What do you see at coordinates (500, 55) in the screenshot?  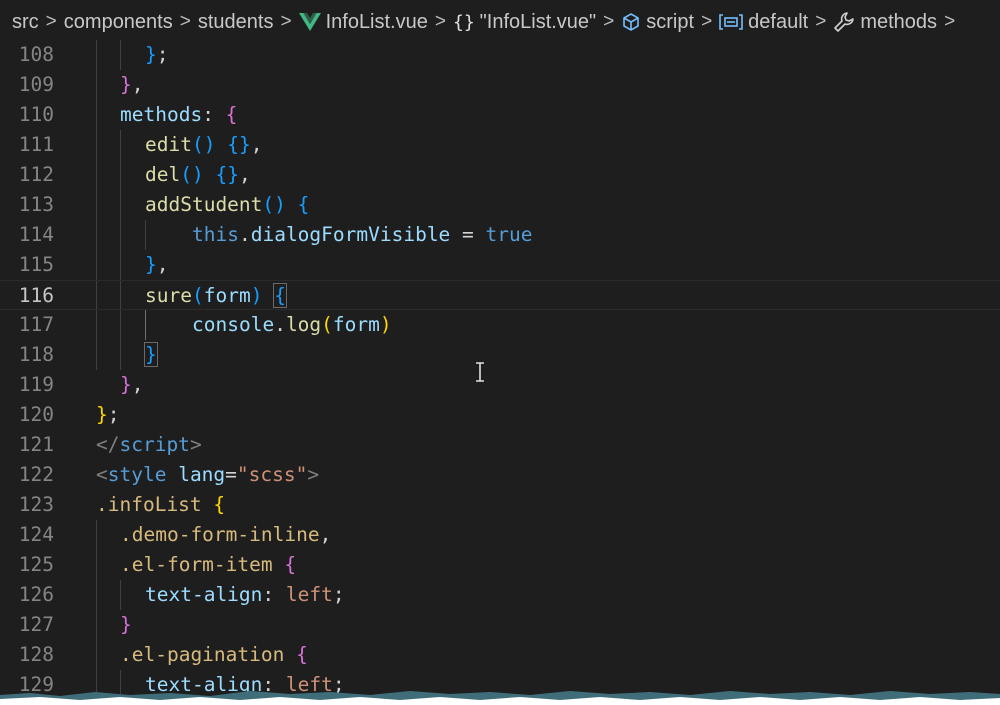 I see `code-line: 108 };` at bounding box center [500, 55].